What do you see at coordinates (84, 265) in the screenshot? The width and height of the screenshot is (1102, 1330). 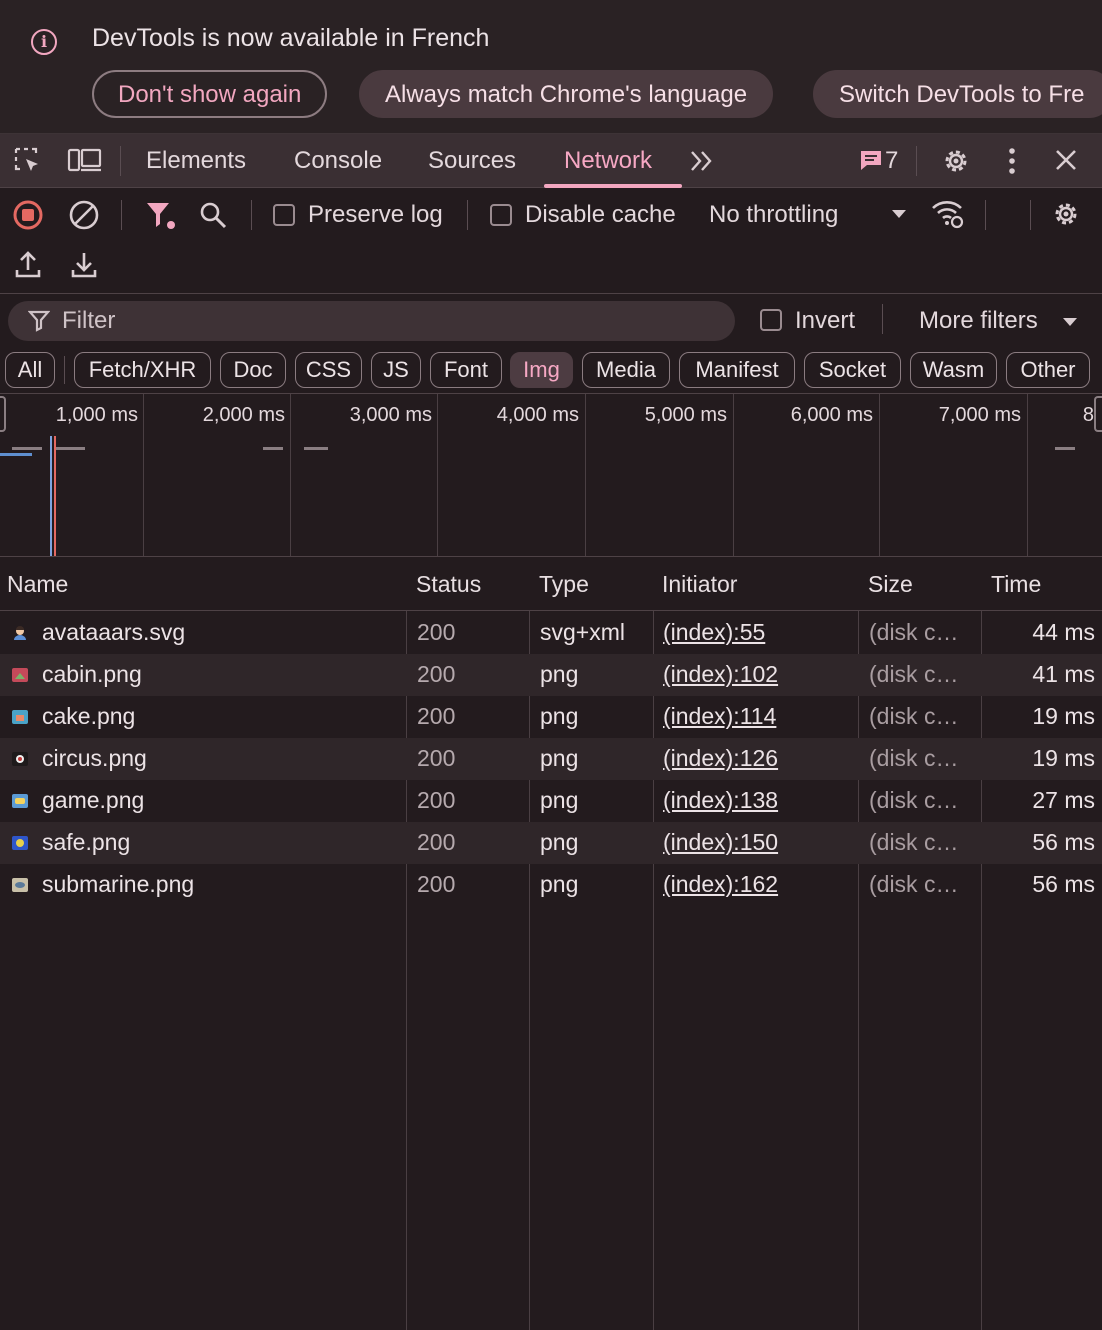 I see `export-har-download-icon` at bounding box center [84, 265].